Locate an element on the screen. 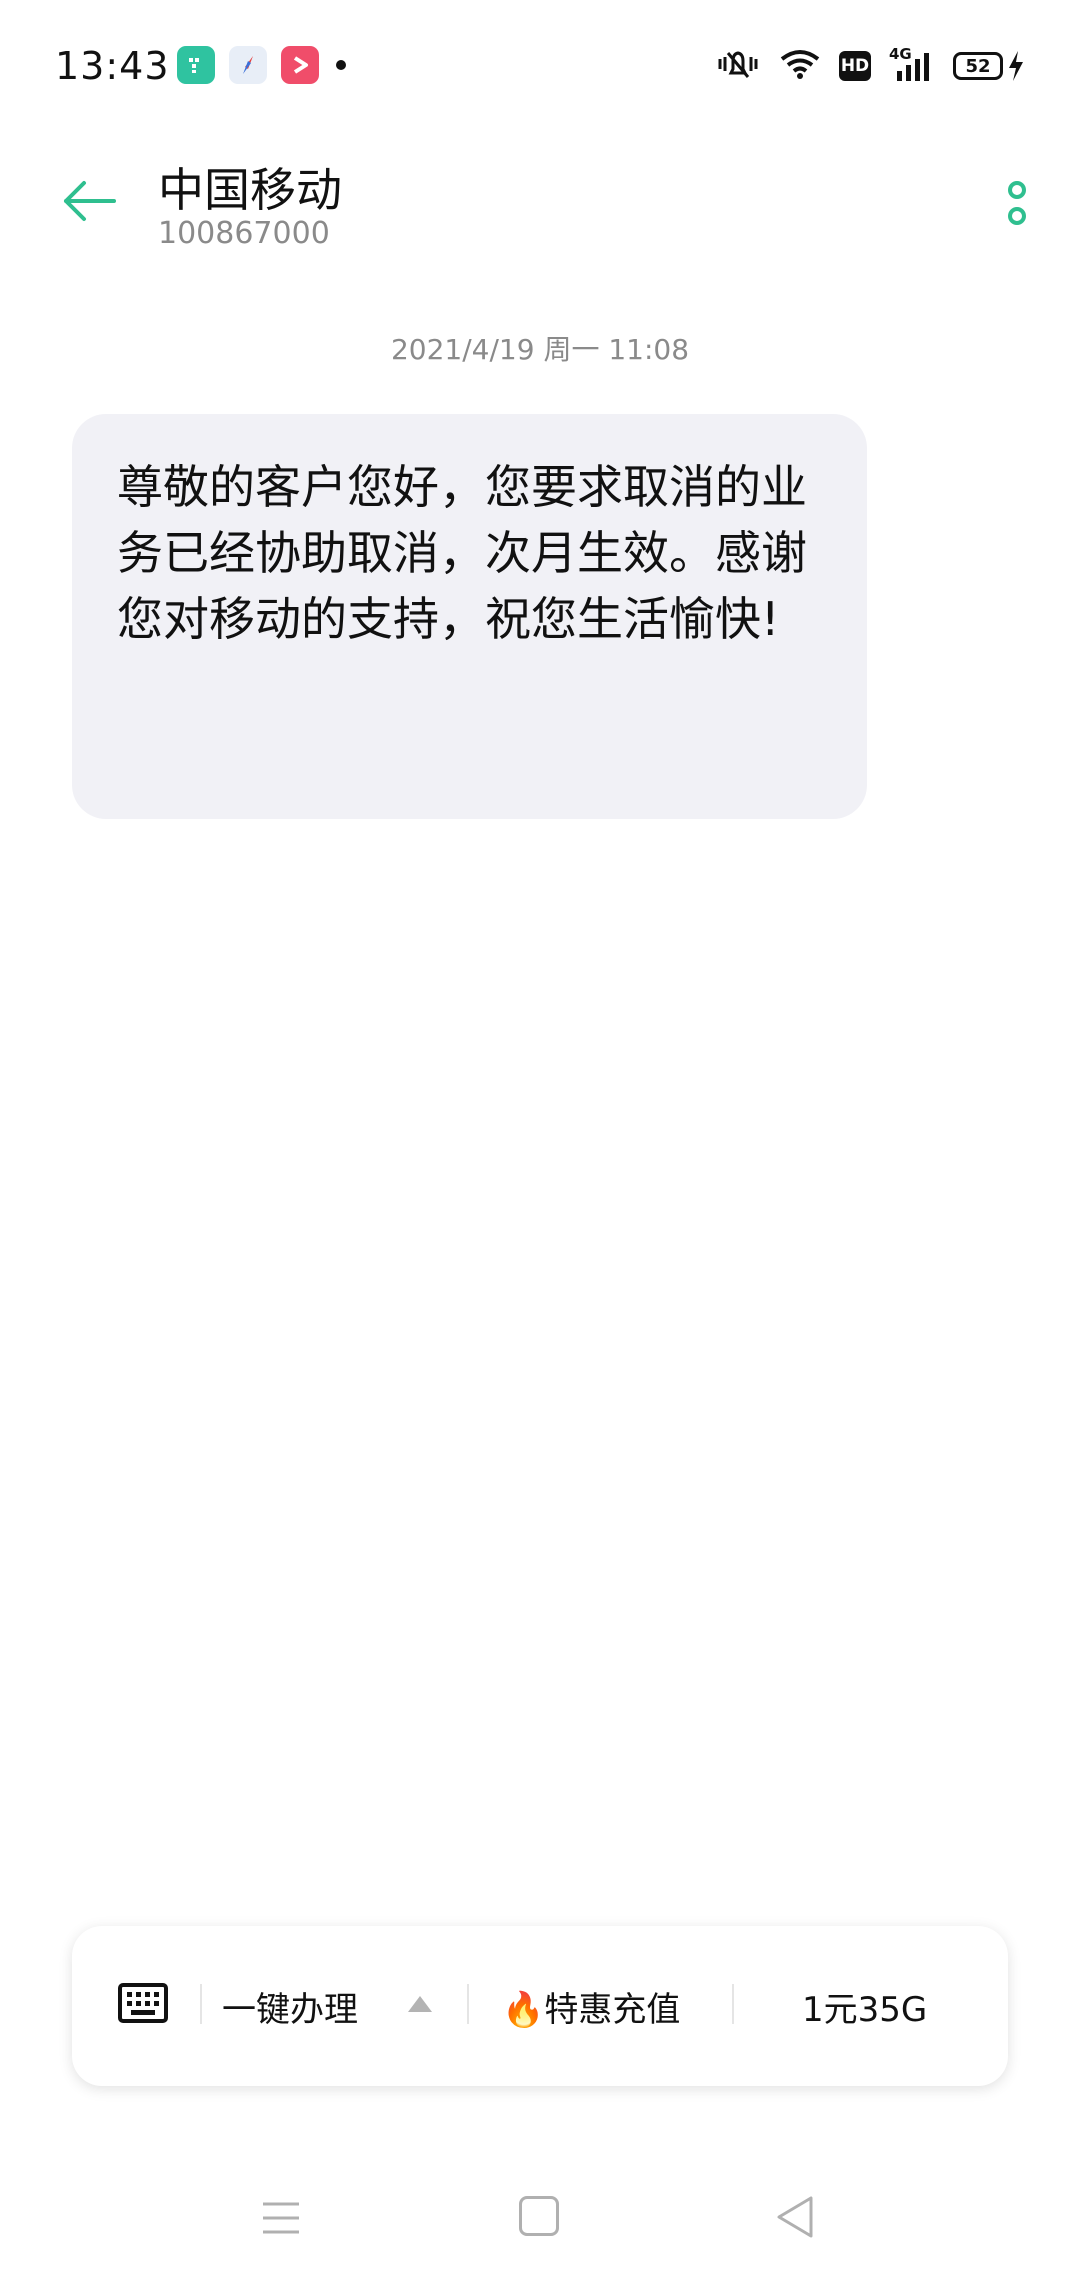  menu-icon is located at coordinates (281, 2218).